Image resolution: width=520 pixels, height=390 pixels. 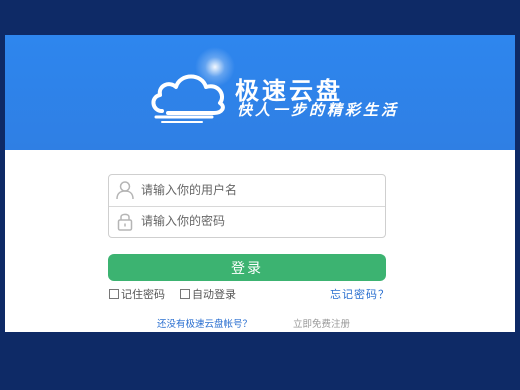 I want to click on credentials-box, so click(x=247, y=206).